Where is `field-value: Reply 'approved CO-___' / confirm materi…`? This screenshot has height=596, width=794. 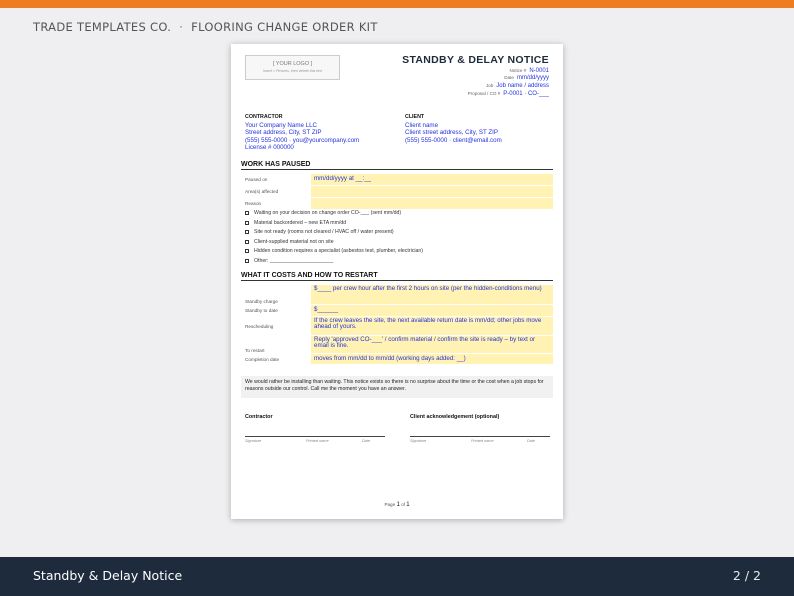
field-value: Reply 'approved CO-___' / confirm materi… is located at coordinates (432, 344).